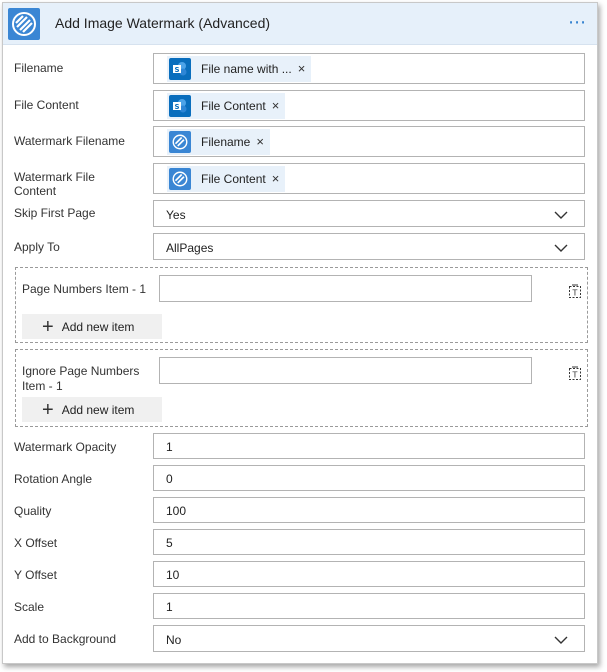 The image size is (607, 672). Describe the element at coordinates (69, 141) in the screenshot. I see `watermark-filename-label: Watermark Filename` at that location.